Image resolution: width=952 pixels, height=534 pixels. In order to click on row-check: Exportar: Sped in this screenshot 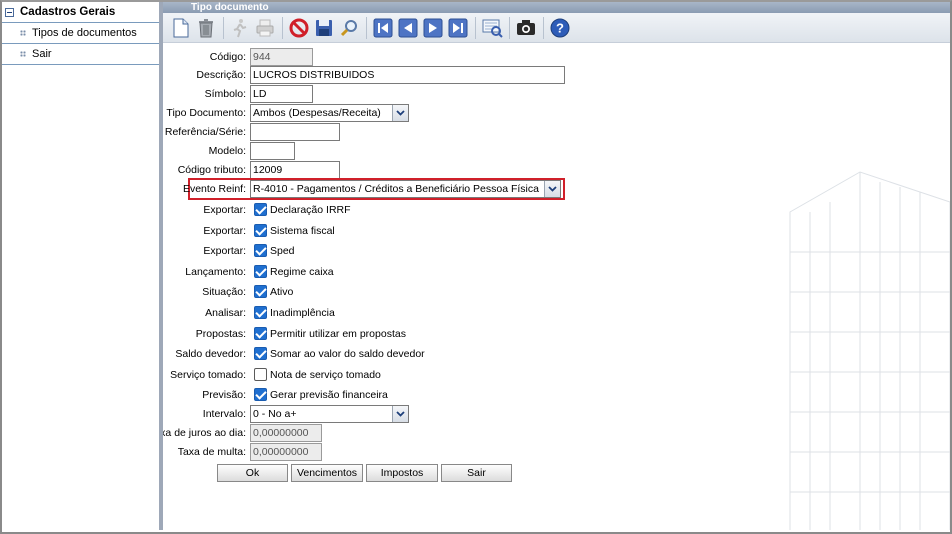, I will do `click(556, 251)`.